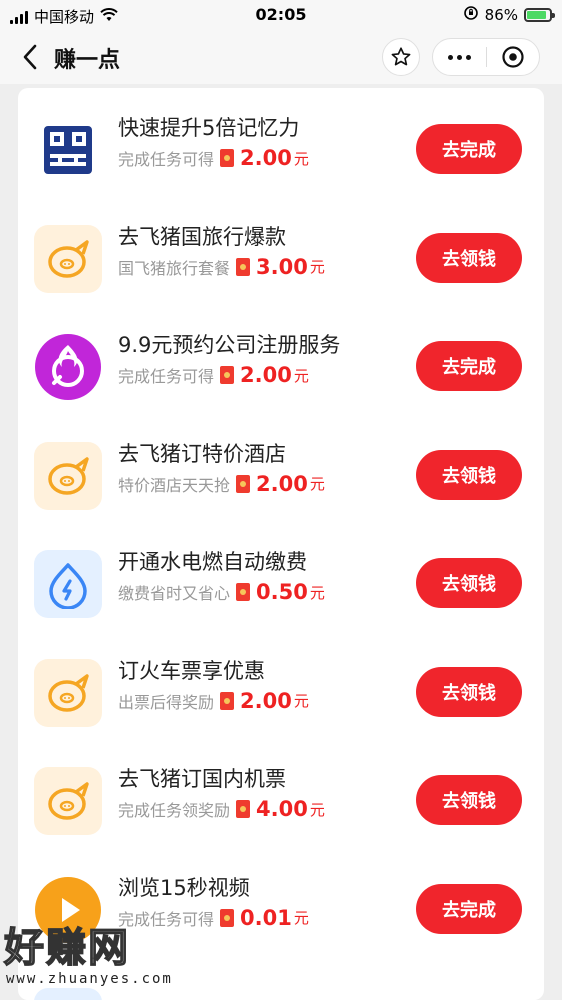  I want to click on task-description: 完成任务领奖励, so click(174, 810).